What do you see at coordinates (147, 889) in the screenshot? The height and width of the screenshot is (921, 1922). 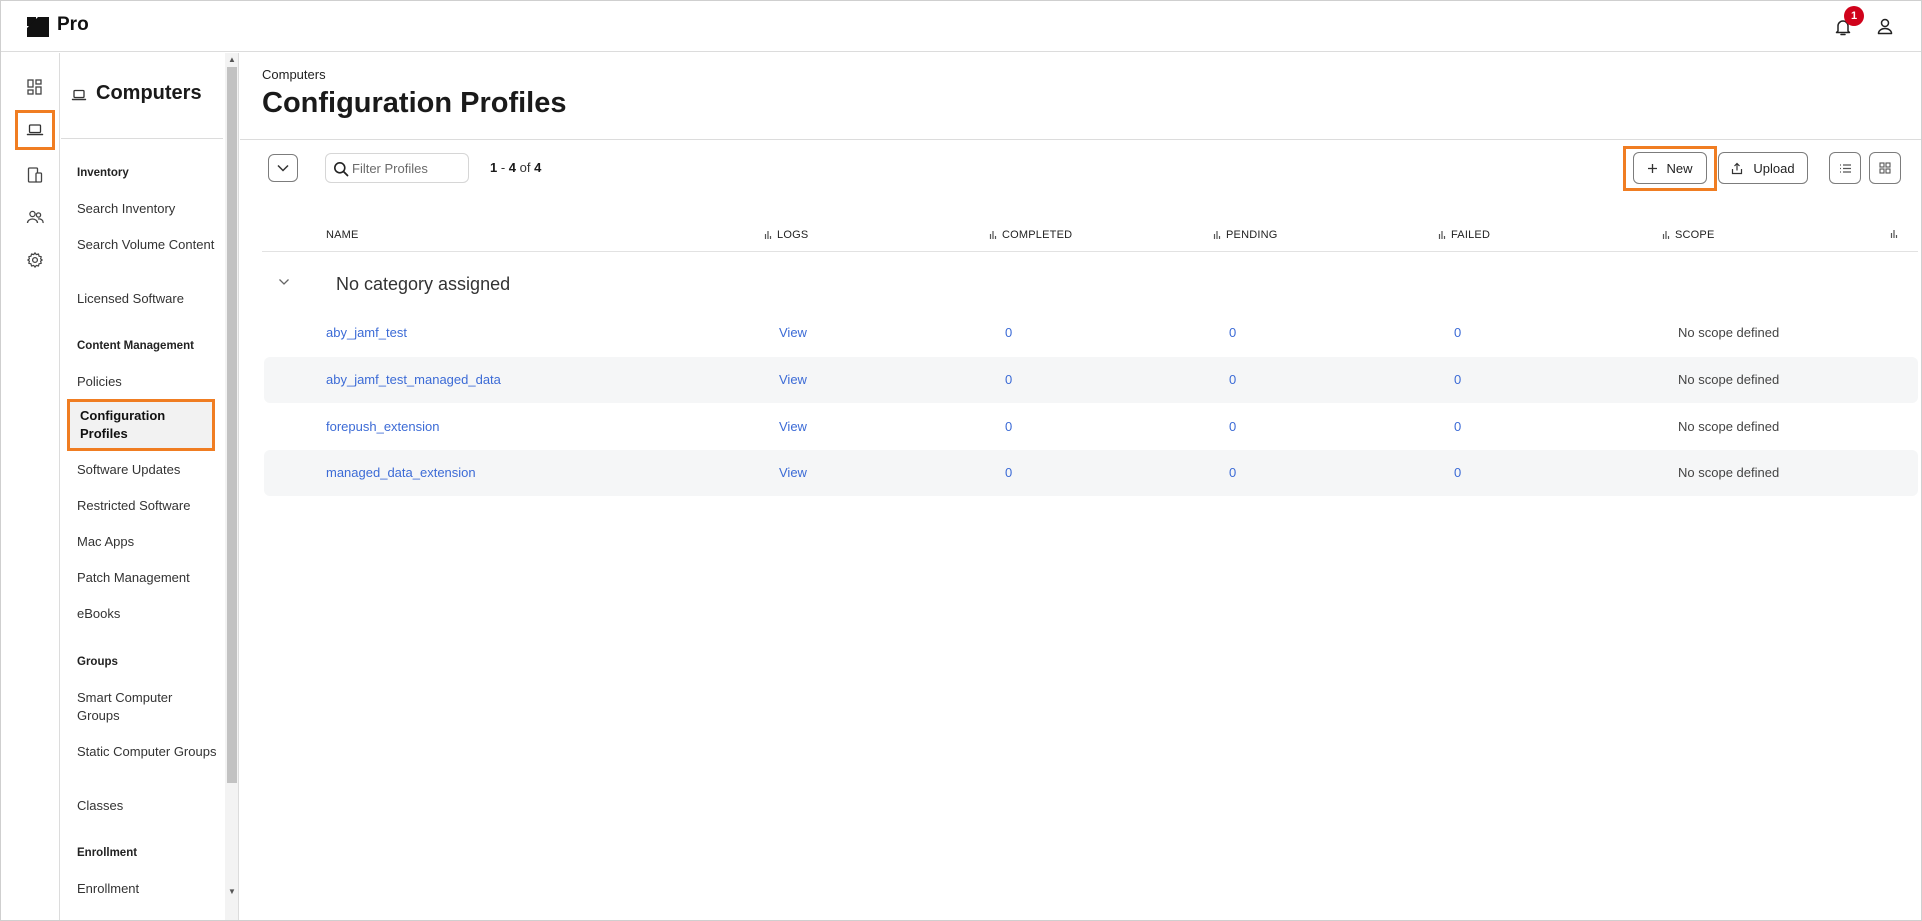 I see `sidebar-item-enrollment: Enrollment` at bounding box center [147, 889].